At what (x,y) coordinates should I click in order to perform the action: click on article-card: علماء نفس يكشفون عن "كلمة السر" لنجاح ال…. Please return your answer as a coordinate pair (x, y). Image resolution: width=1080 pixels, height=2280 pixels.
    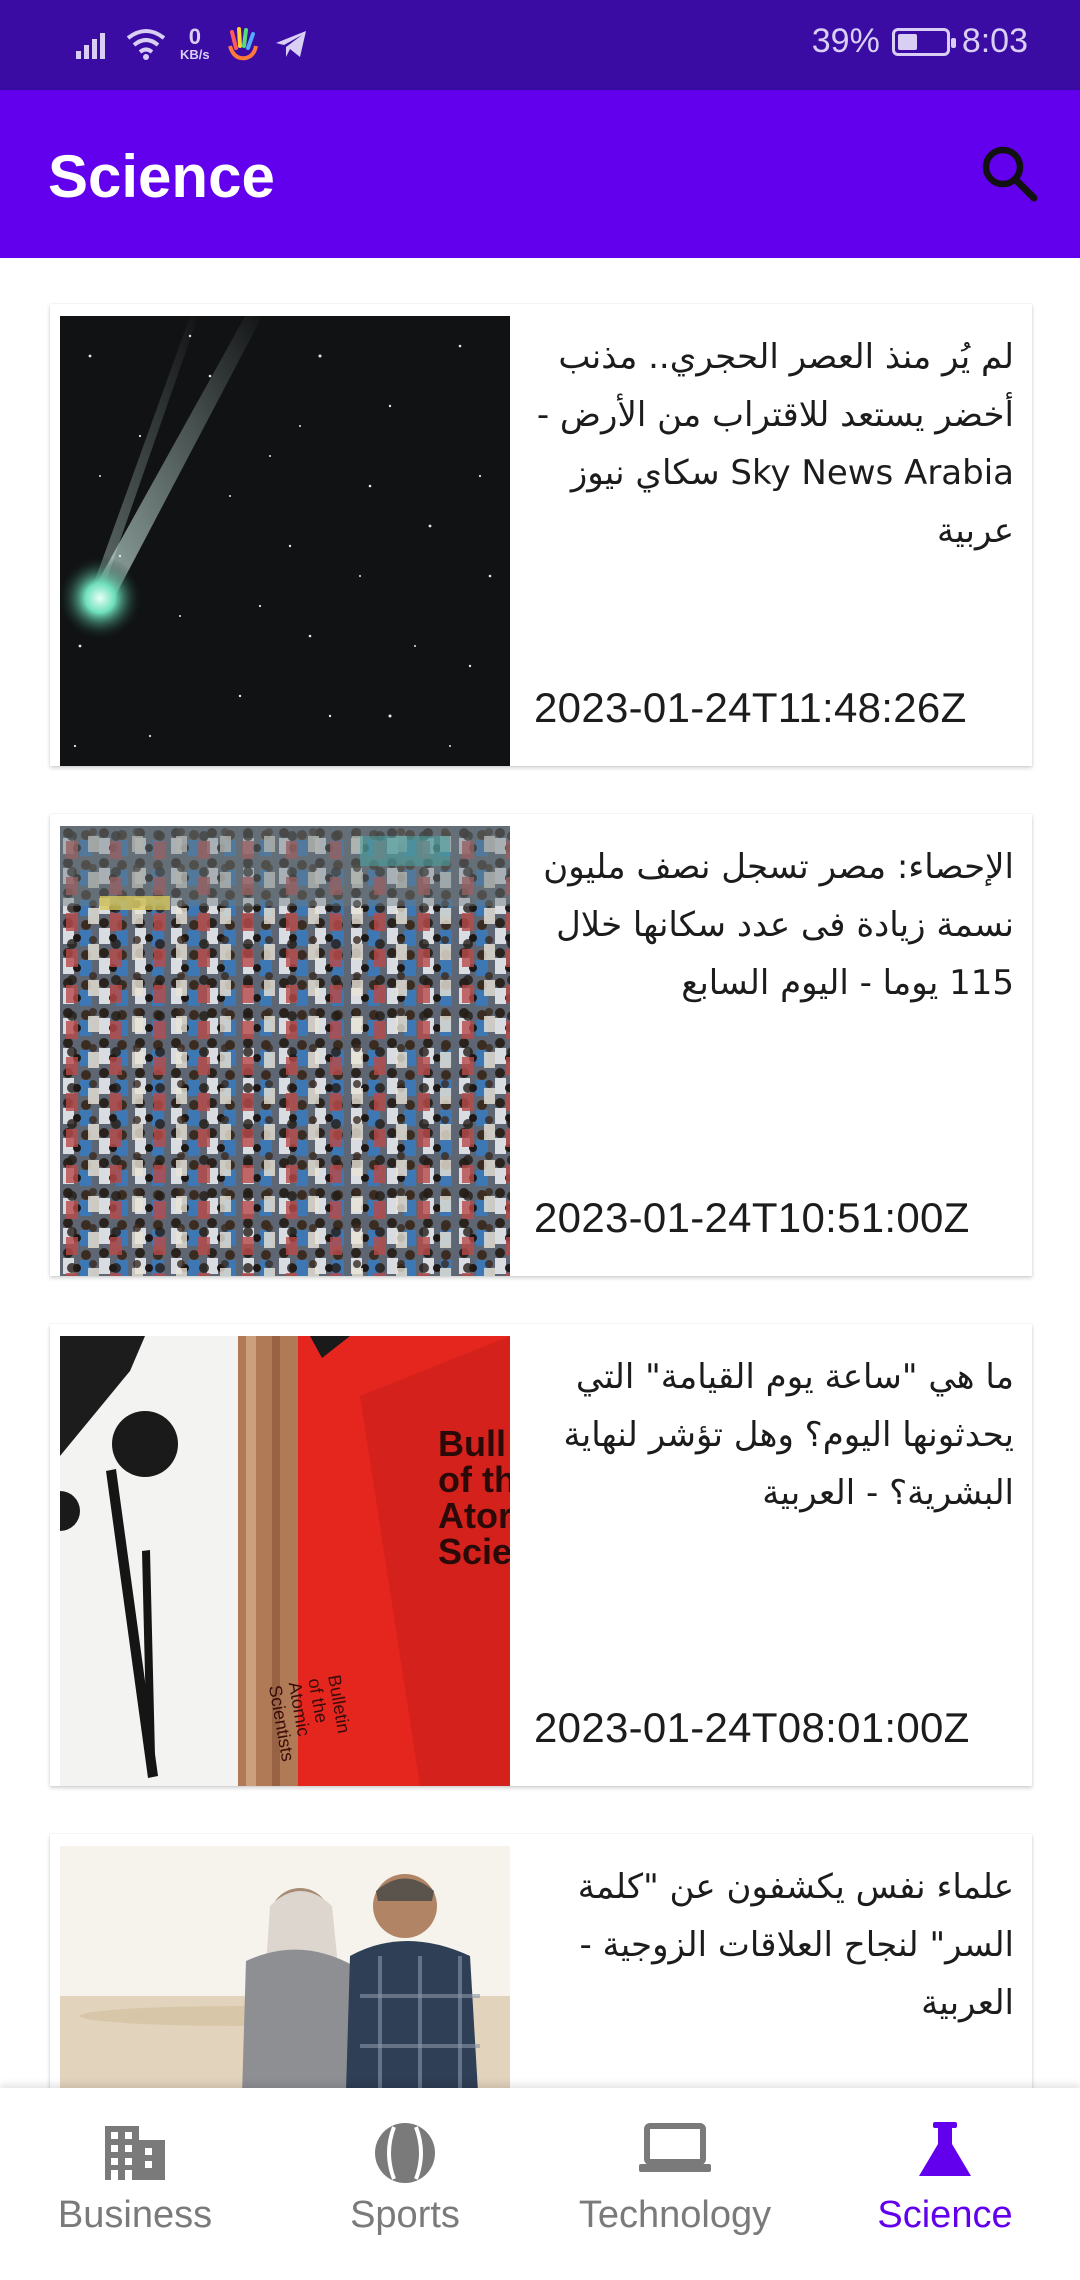
    Looking at the image, I should click on (541, 1961).